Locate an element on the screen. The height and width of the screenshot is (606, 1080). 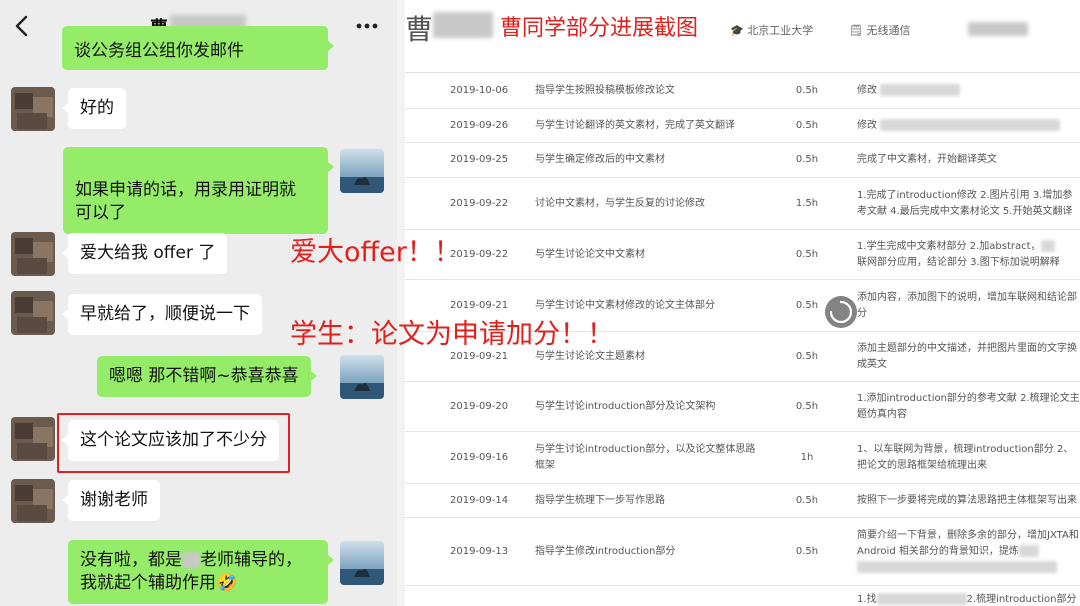
date-cell: 2019-09-25 is located at coordinates (479, 159).